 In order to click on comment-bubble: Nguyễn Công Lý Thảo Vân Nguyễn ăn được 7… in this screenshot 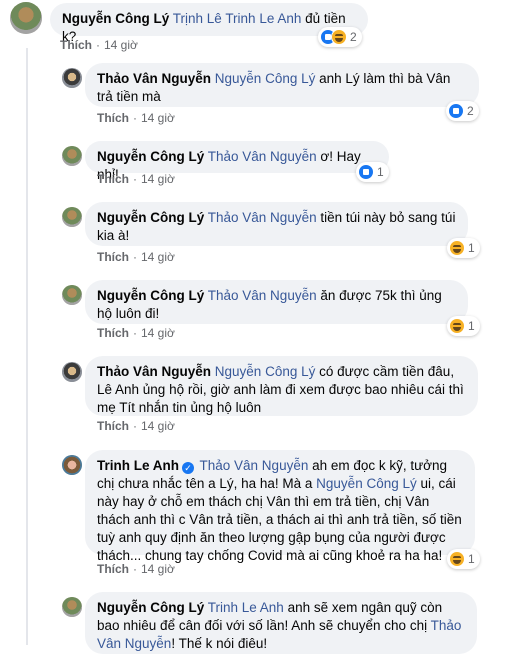, I will do `click(276, 302)`.